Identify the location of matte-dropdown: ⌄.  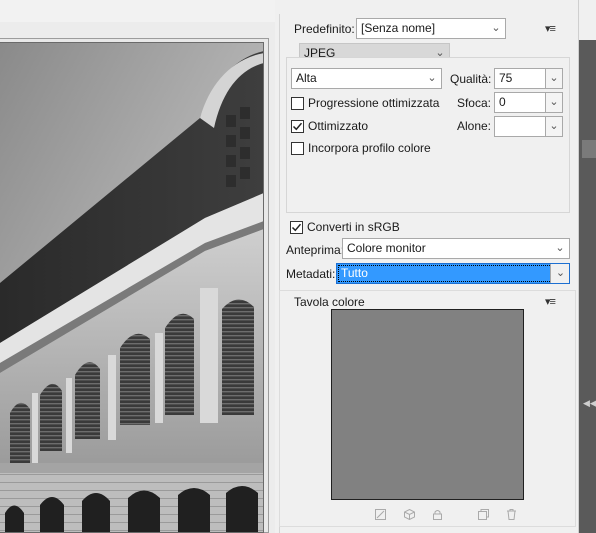
(528, 126).